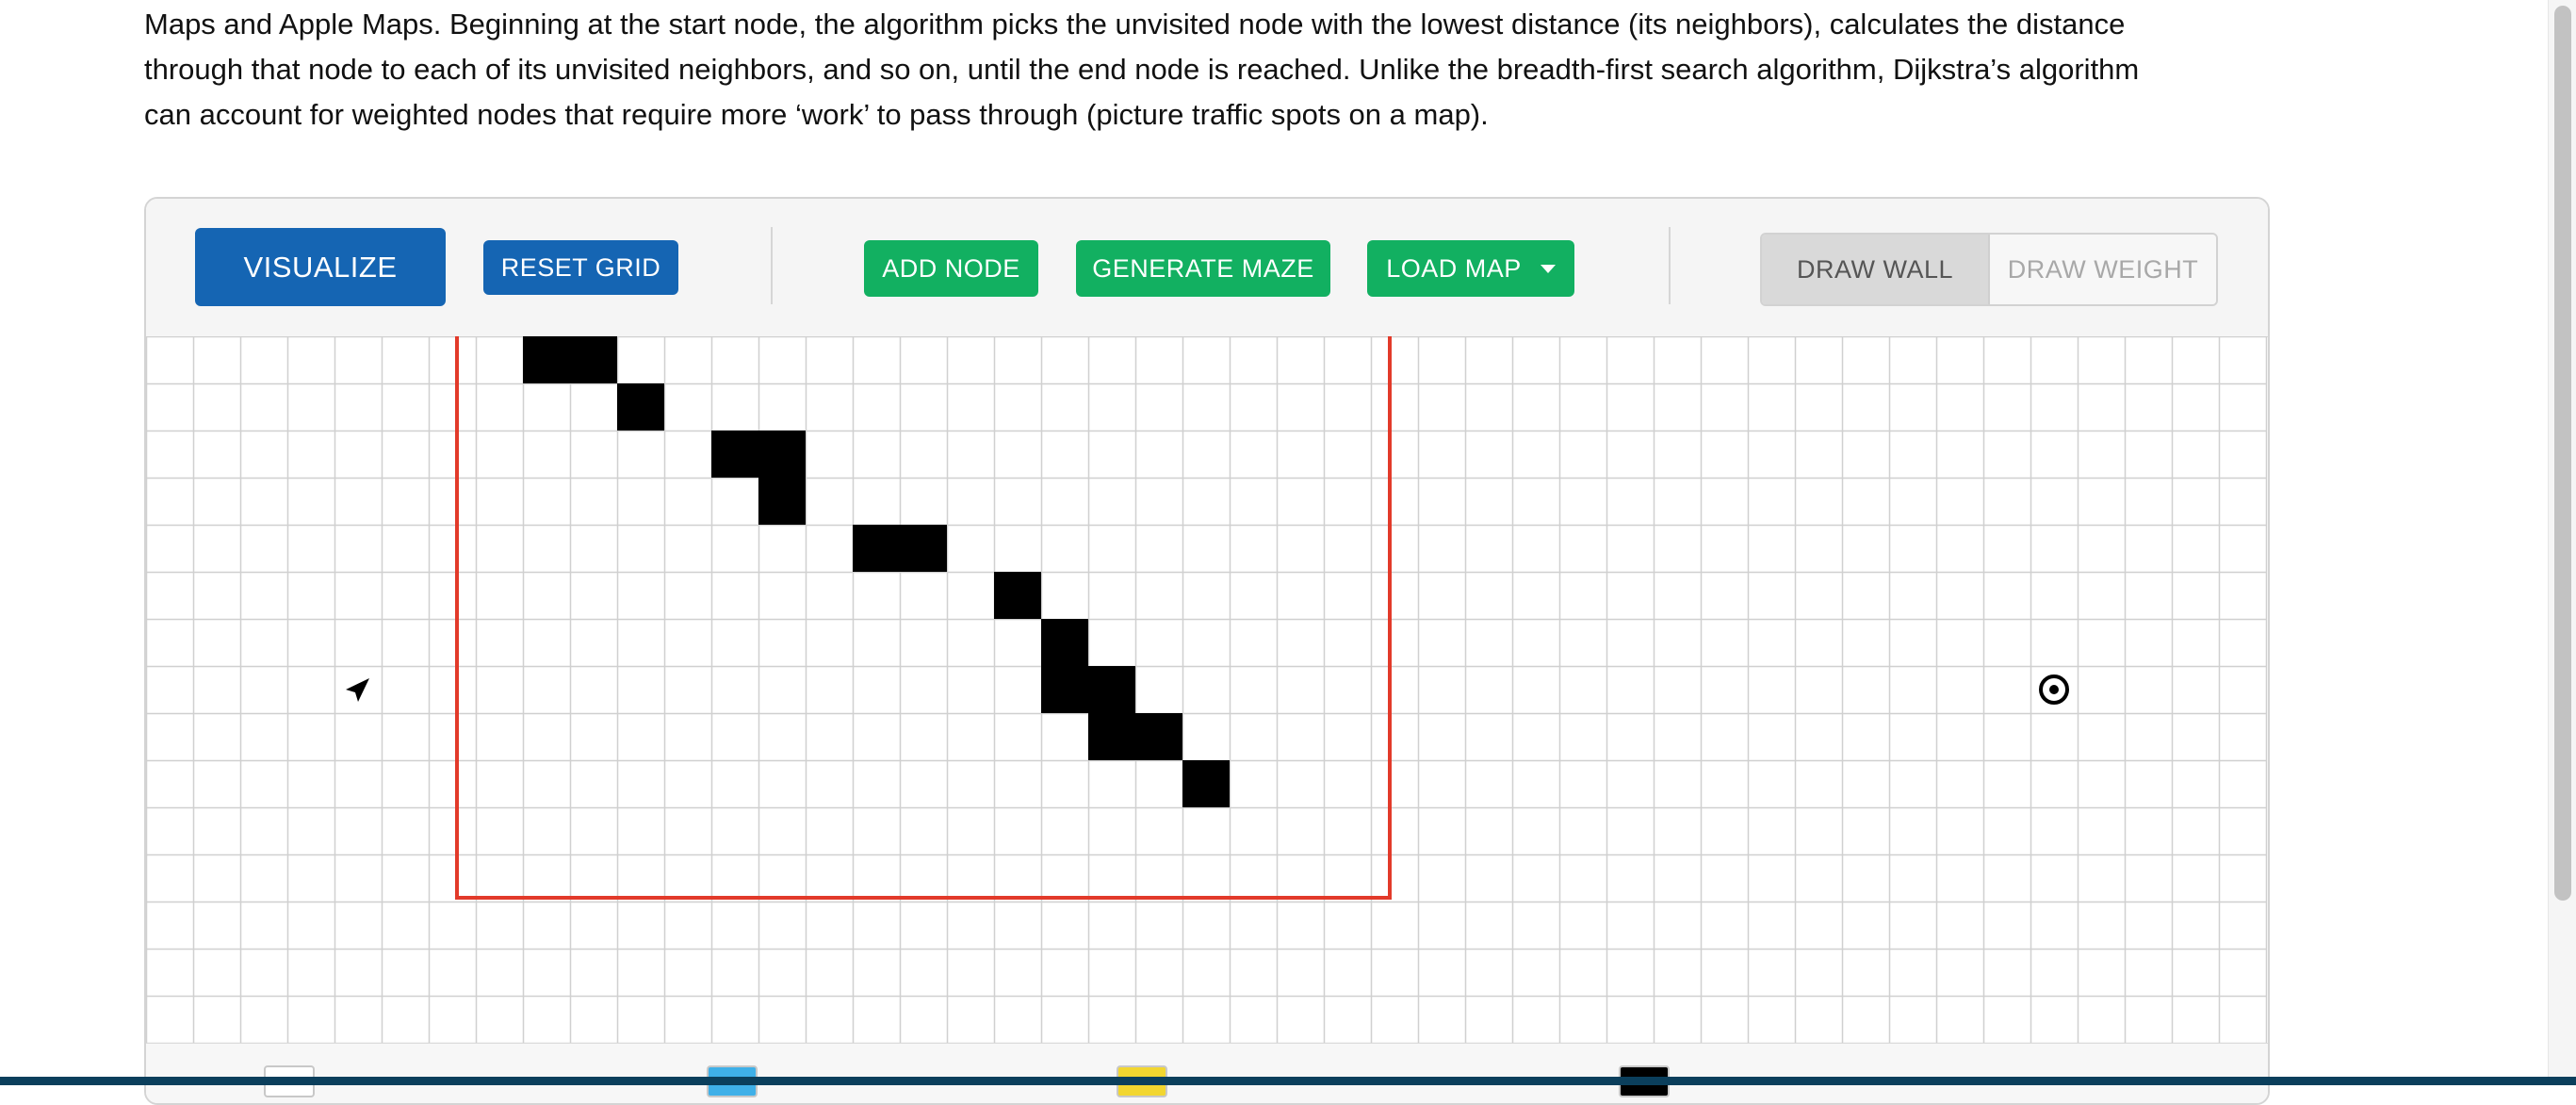  I want to click on scrollbar-thumb, so click(2562, 453).